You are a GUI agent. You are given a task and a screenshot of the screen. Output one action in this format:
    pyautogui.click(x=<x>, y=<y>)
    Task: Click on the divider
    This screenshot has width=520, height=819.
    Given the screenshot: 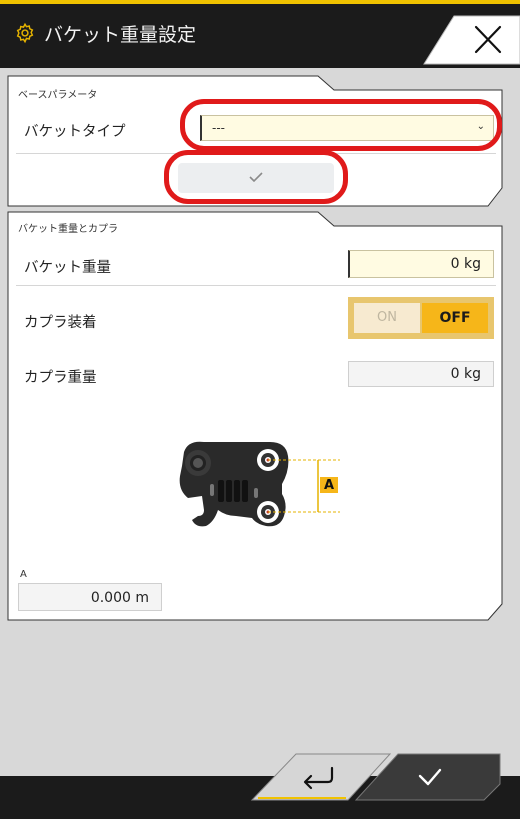 What is the action you would take?
    pyautogui.click(x=256, y=285)
    